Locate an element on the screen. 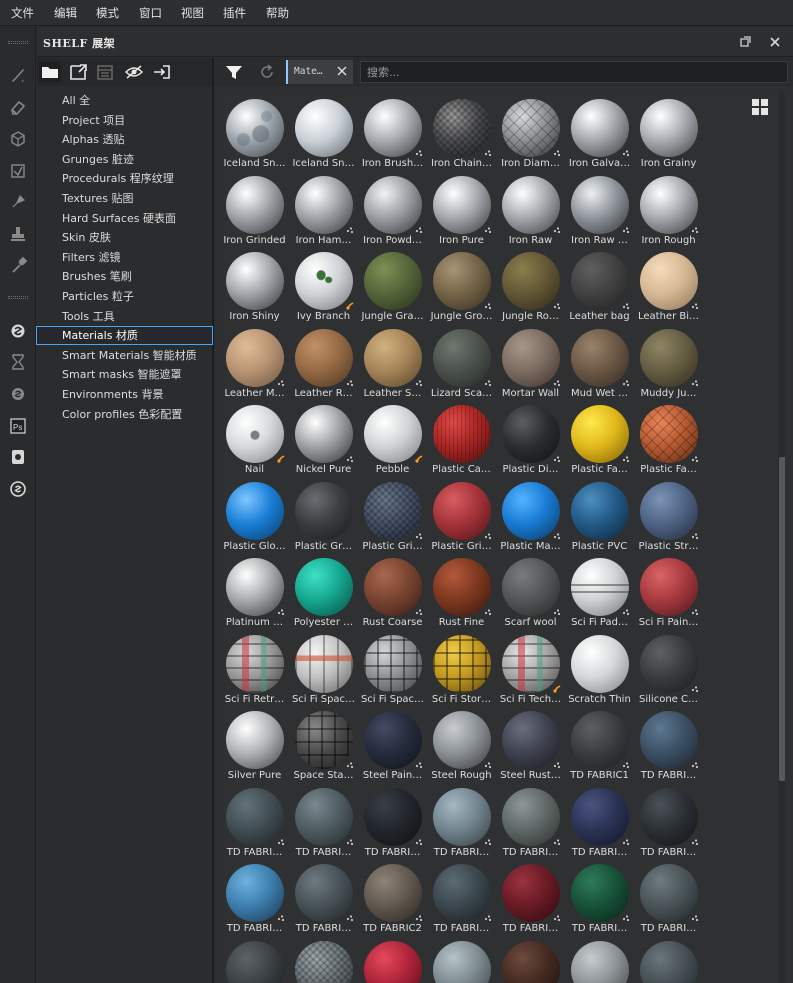  menu-item: 帮助 is located at coordinates (277, 13).